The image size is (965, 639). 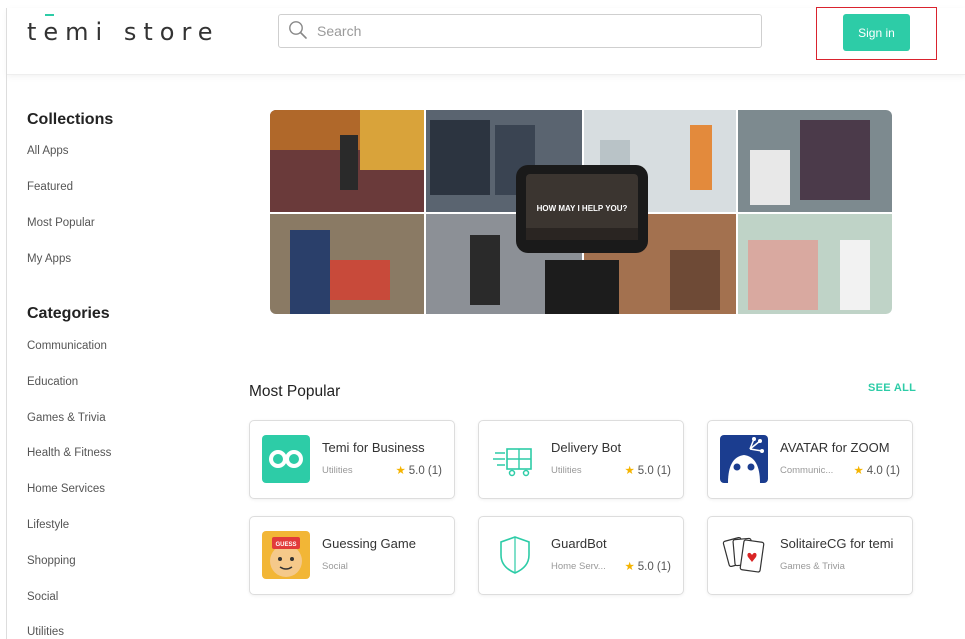 What do you see at coordinates (50, 187) in the screenshot?
I see `sidebar-item-featured: Featured` at bounding box center [50, 187].